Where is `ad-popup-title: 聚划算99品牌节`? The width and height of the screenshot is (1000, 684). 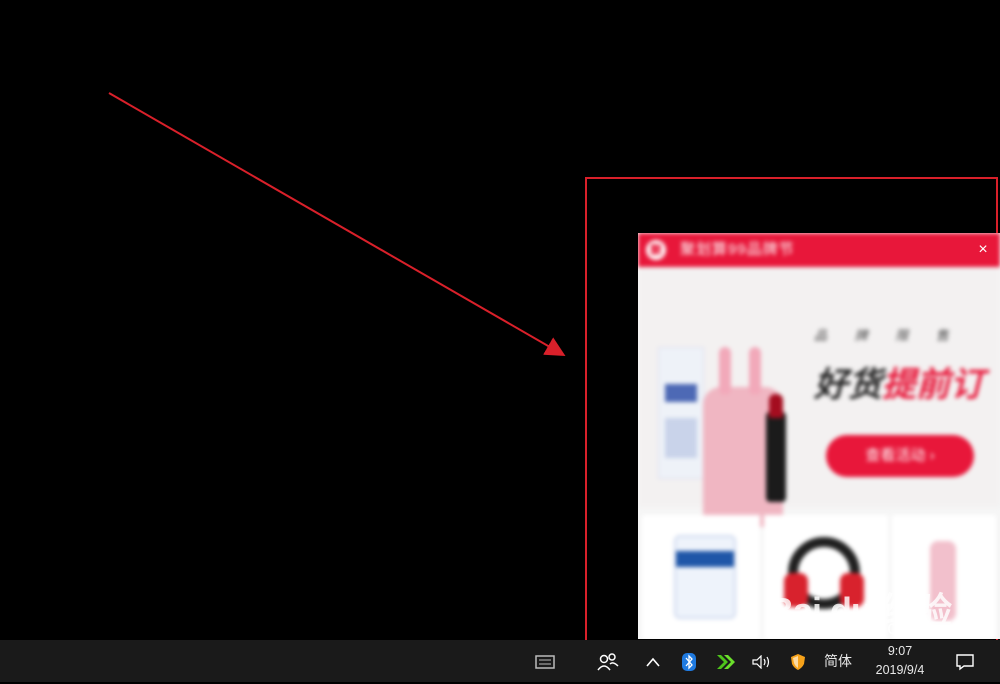 ad-popup-title: 聚划算99品牌节 is located at coordinates (737, 249).